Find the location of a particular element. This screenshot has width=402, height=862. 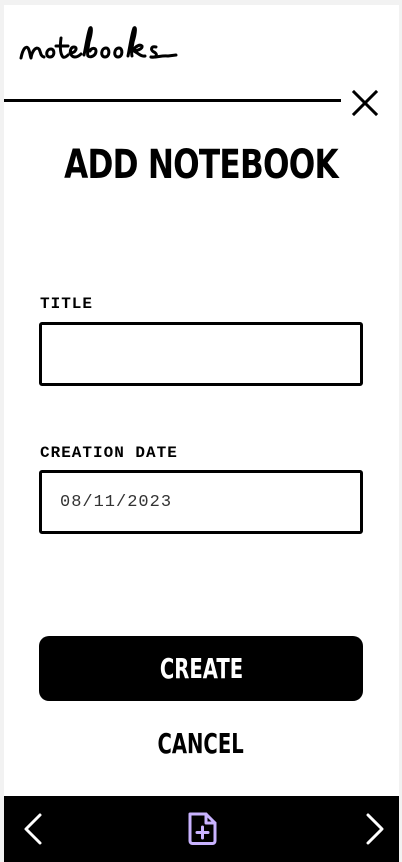

file-plus-icon is located at coordinates (202, 828).